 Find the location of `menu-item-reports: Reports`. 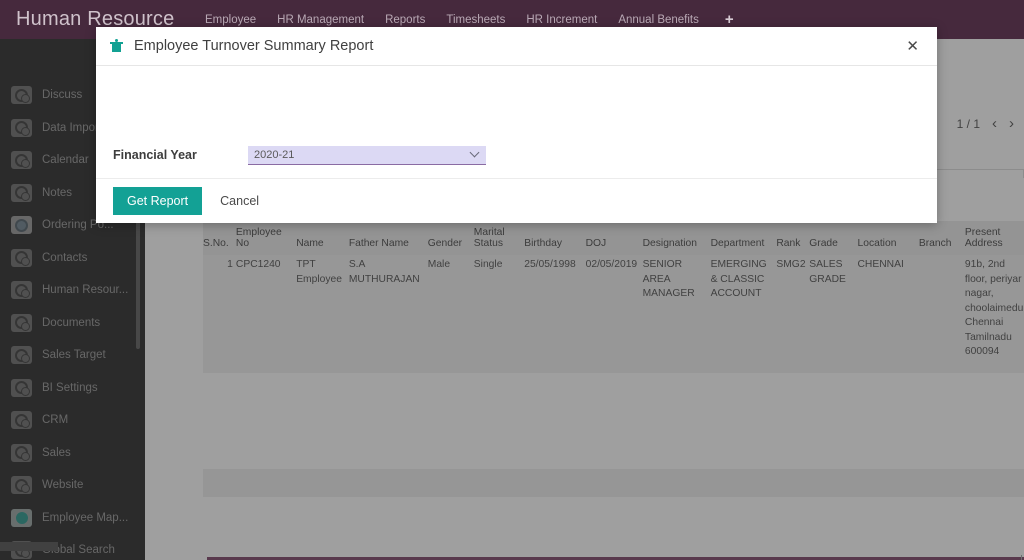

menu-item-reports: Reports is located at coordinates (405, 20).